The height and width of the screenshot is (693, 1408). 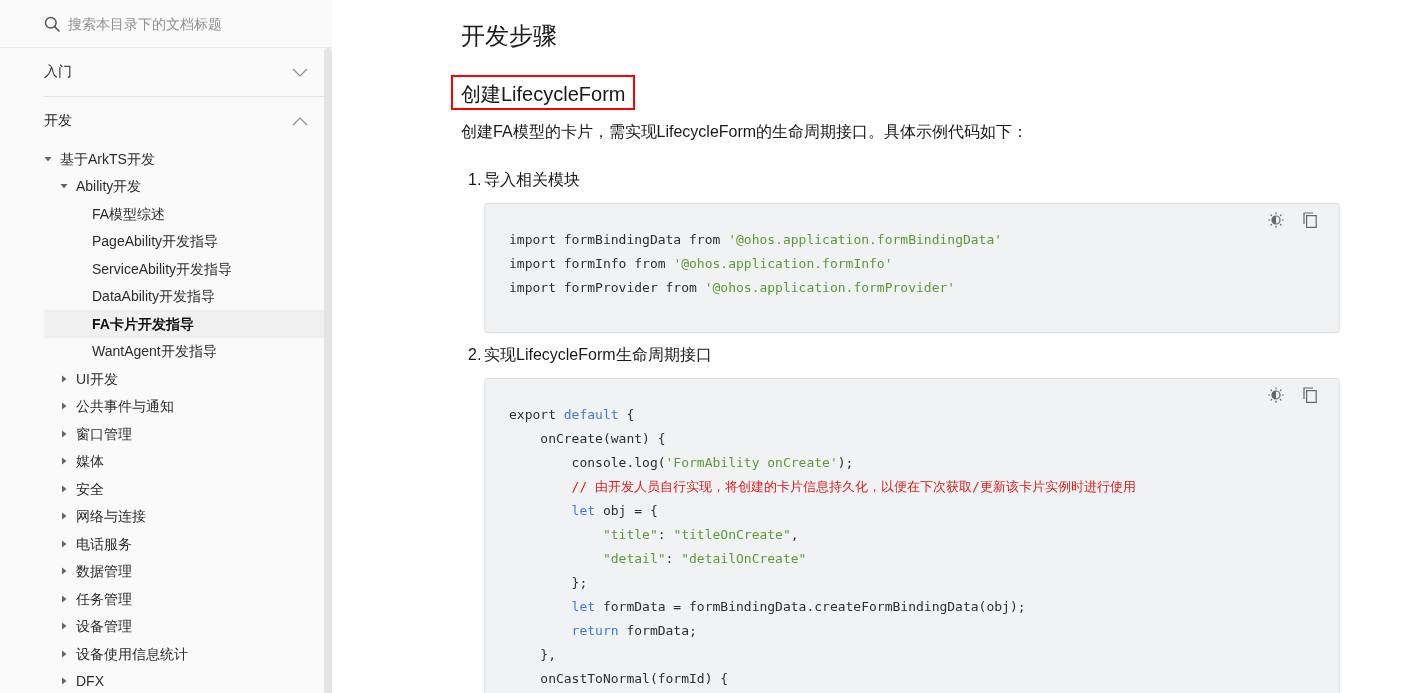 I want to click on code-line: },, so click(x=548, y=655).